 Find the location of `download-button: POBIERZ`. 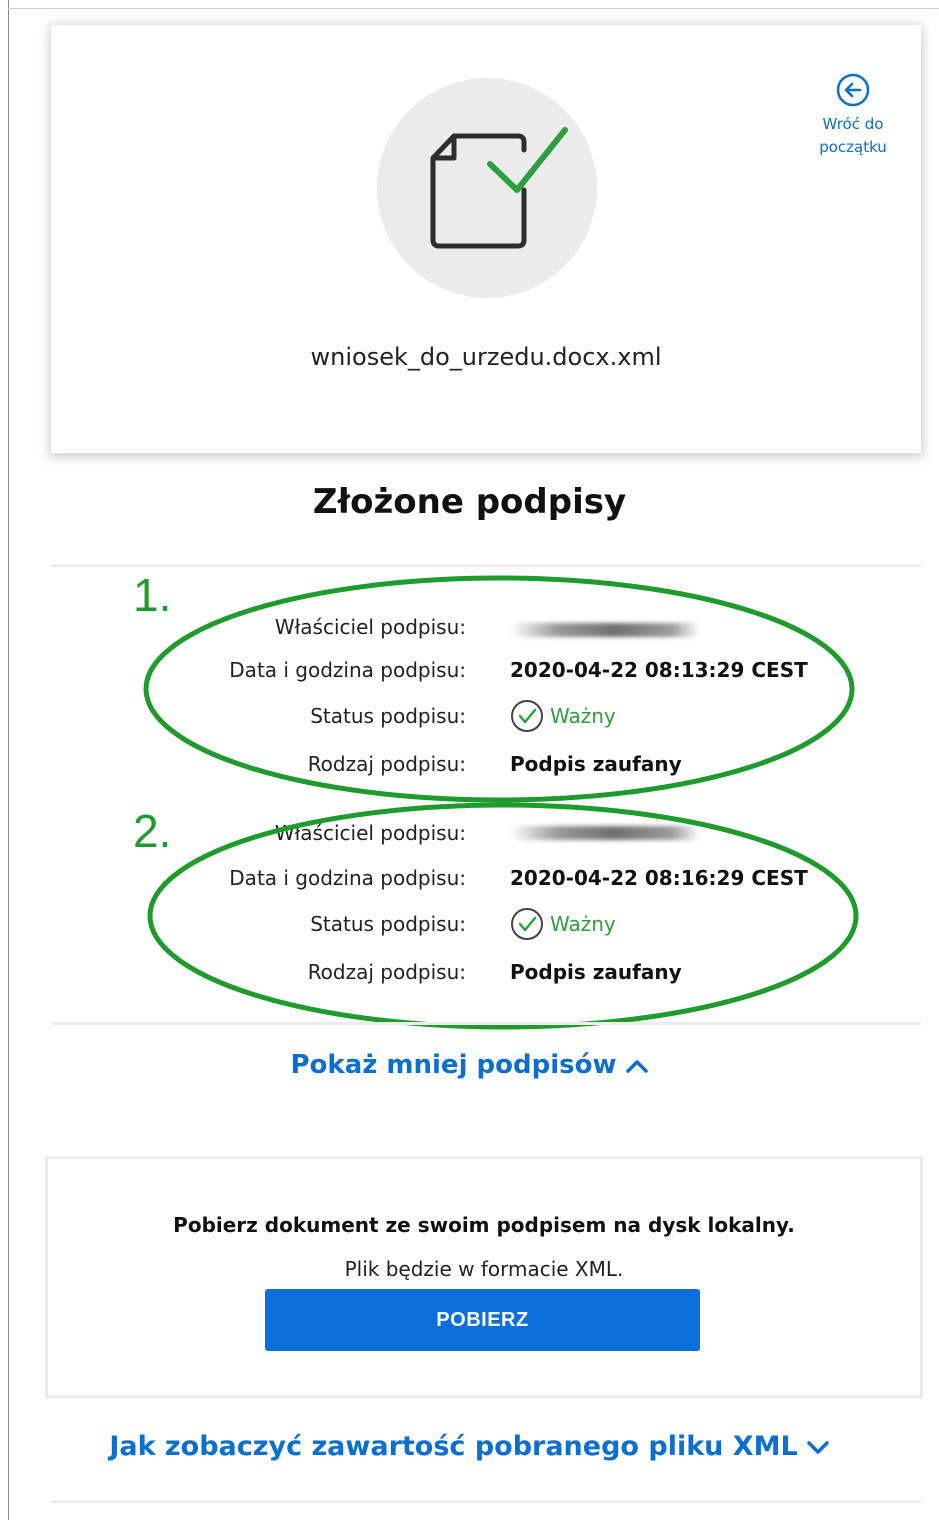

download-button: POBIERZ is located at coordinates (482, 1320).